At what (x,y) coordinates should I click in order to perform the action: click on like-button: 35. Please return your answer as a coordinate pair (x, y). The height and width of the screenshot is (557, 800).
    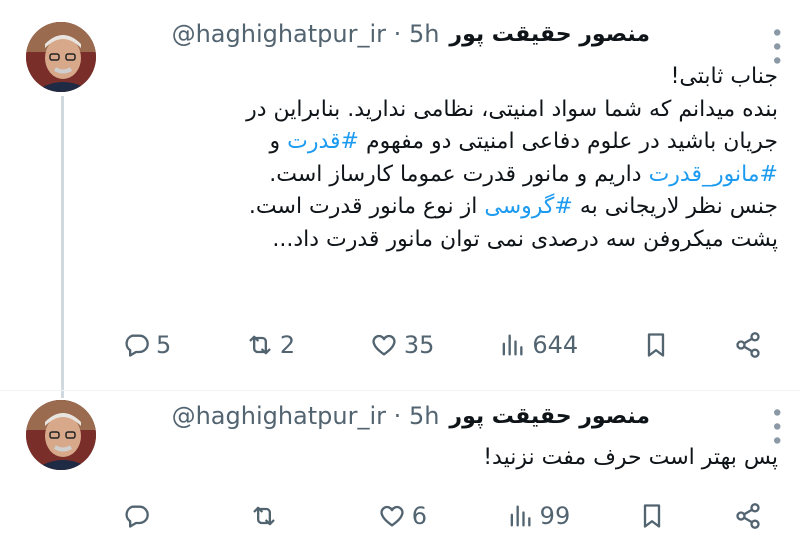
    Looking at the image, I should click on (402, 345).